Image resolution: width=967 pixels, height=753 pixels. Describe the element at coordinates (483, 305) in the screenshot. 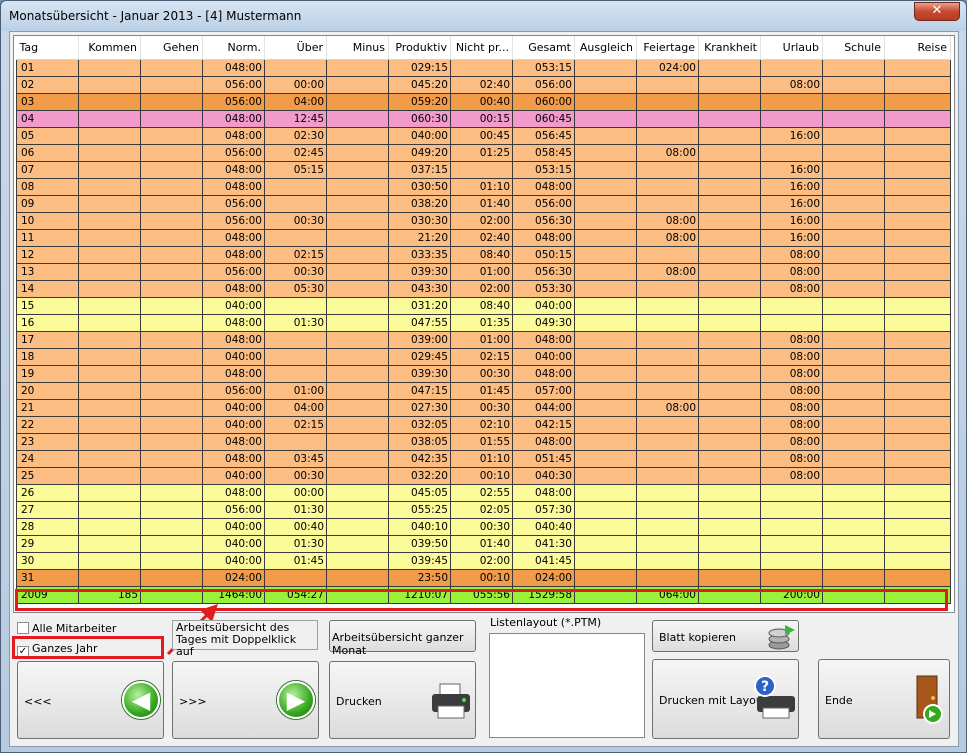

I see `table-row: 15 040:00 031:20 08:40 040:00` at that location.